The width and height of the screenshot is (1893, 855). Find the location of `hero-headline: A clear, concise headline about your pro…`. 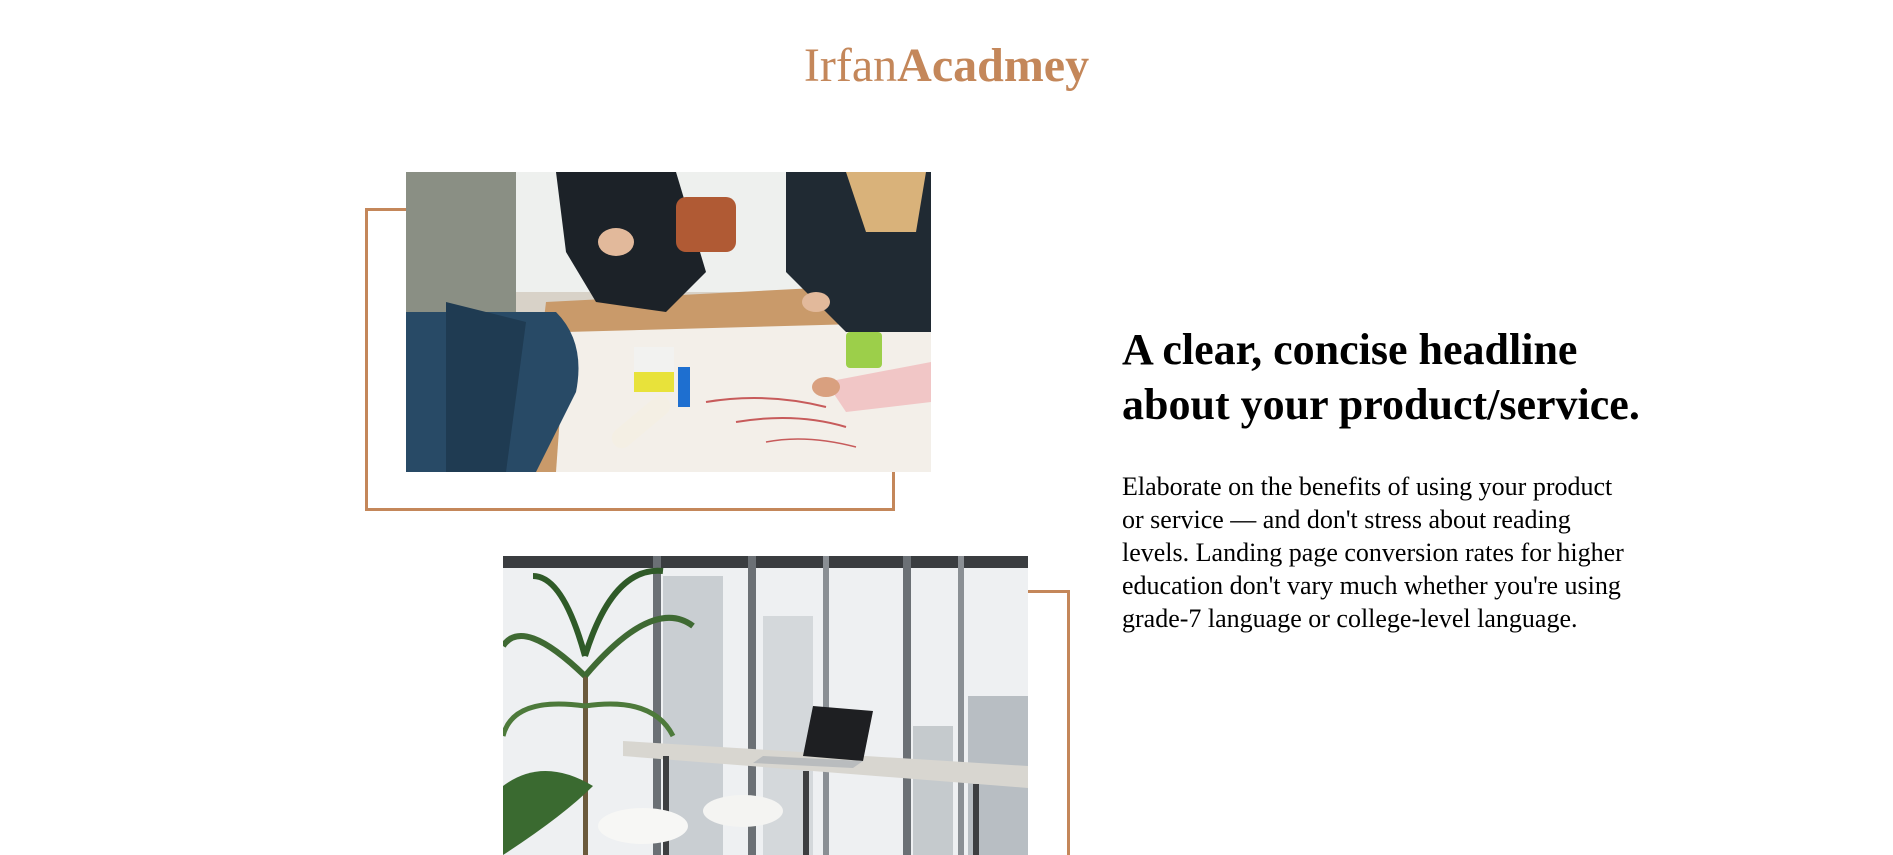

hero-headline: A clear, concise headline about your pro… is located at coordinates (1381, 377).